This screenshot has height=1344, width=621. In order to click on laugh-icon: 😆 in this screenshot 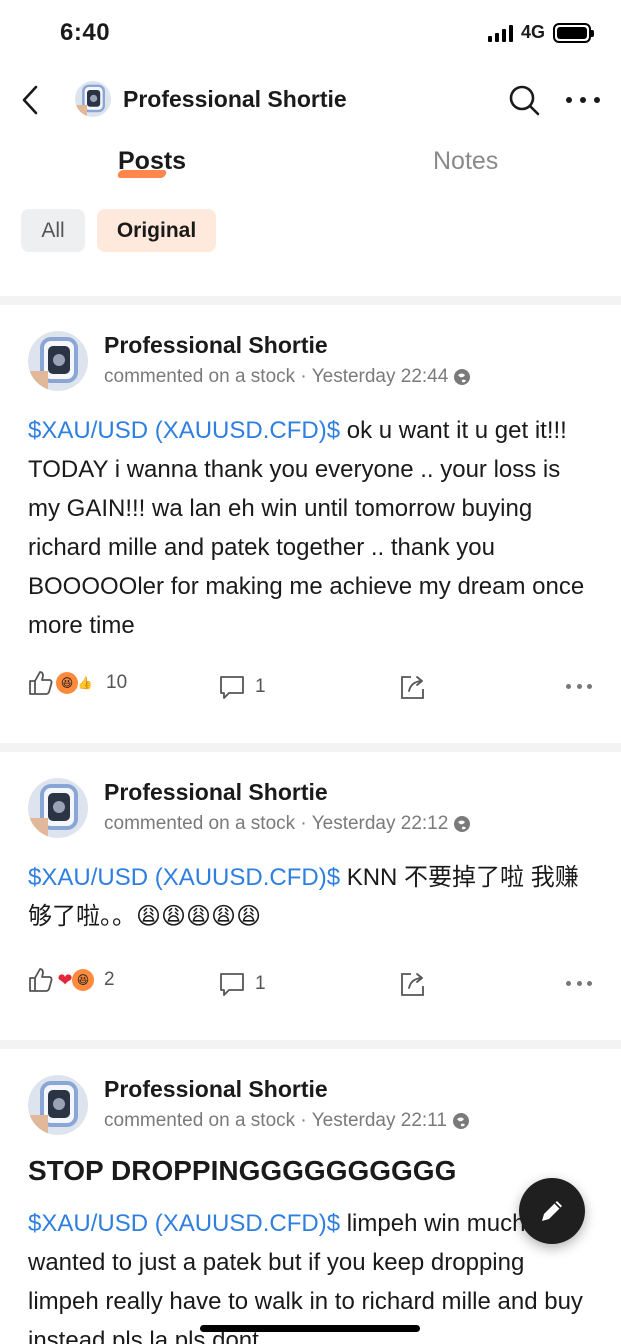, I will do `click(83, 980)`.